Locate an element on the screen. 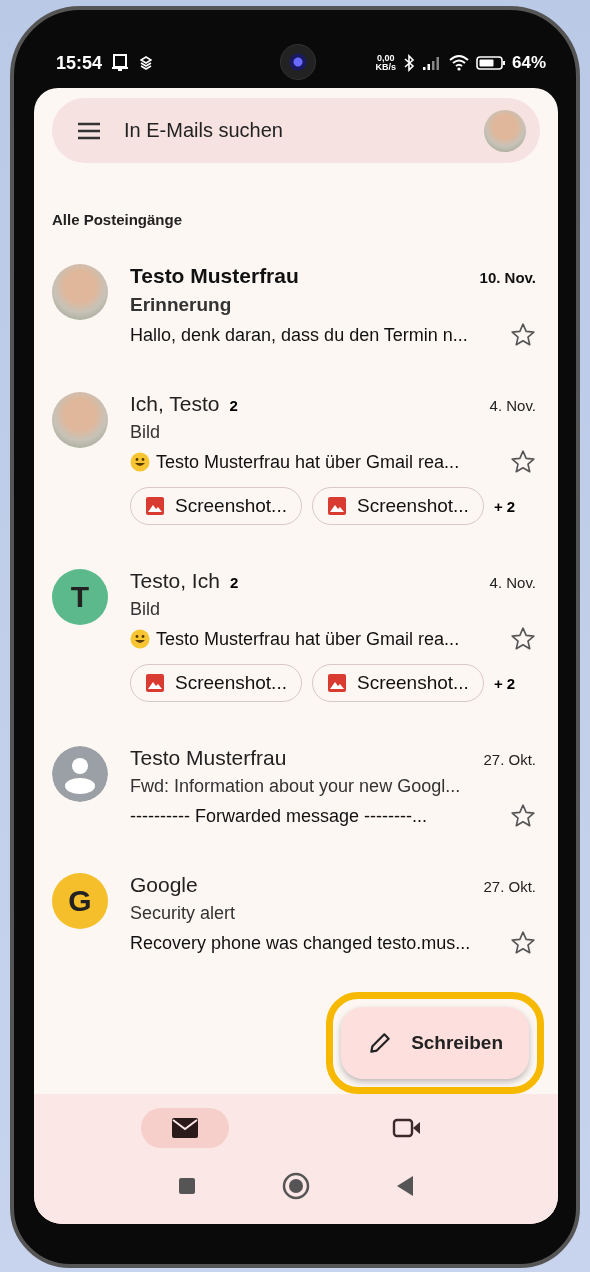 The image size is (590, 1272). menu-icon is located at coordinates (89, 130).